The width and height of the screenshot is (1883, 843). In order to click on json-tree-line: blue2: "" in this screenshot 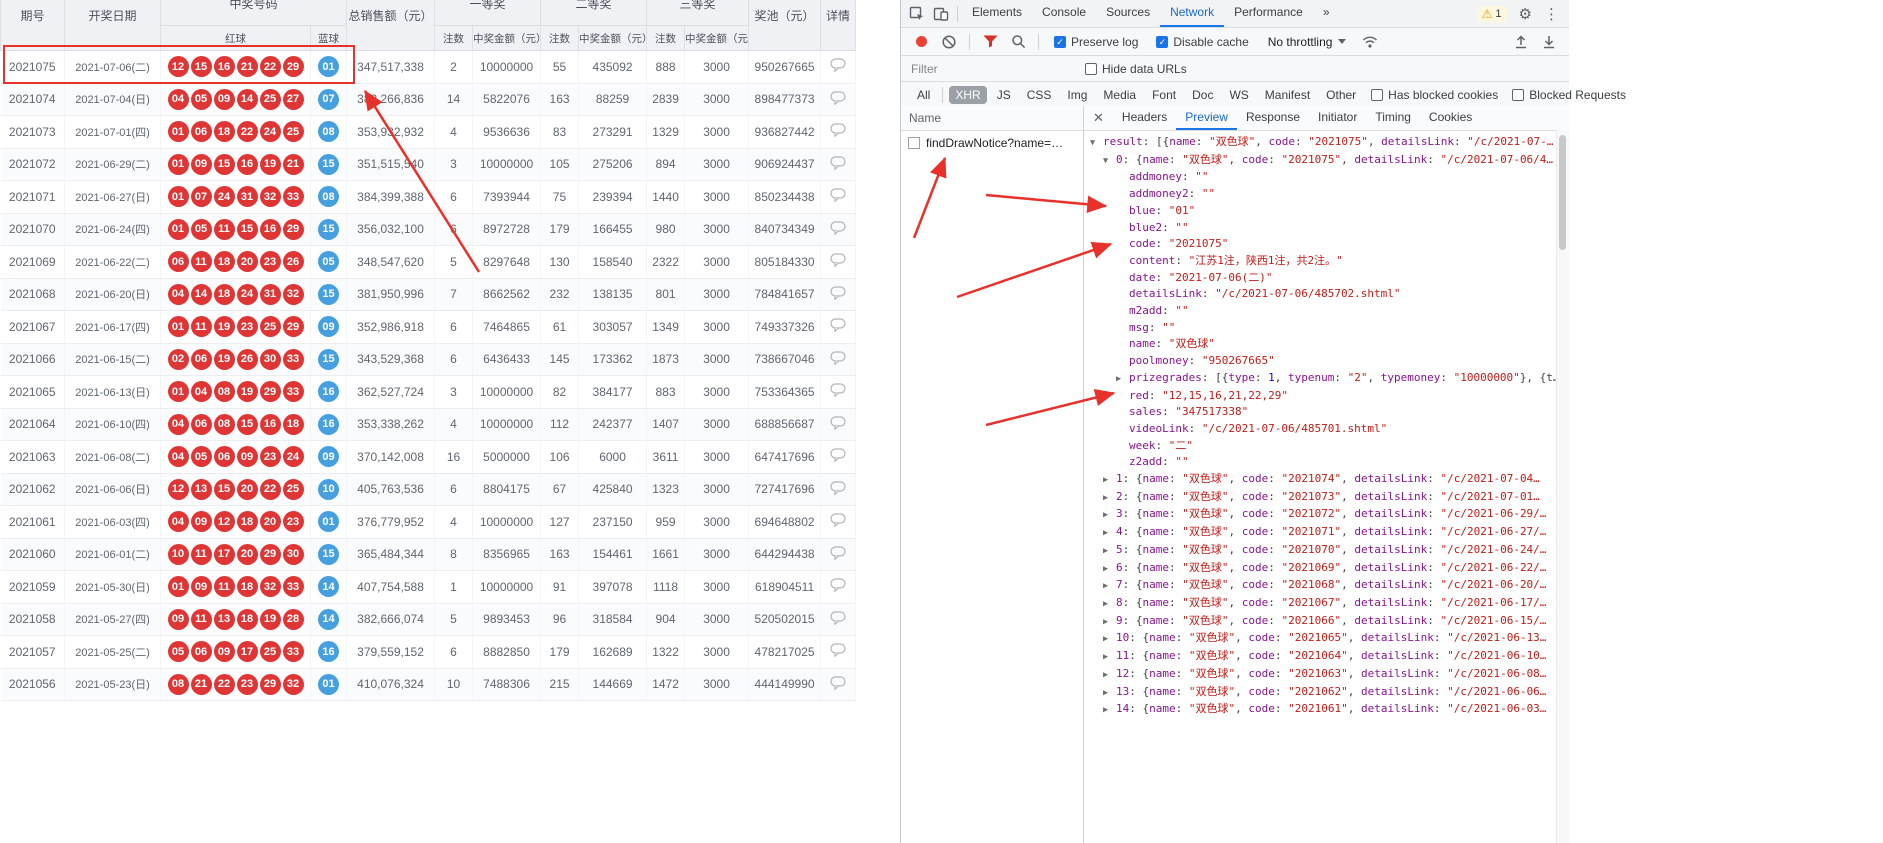, I will do `click(1320, 228)`.